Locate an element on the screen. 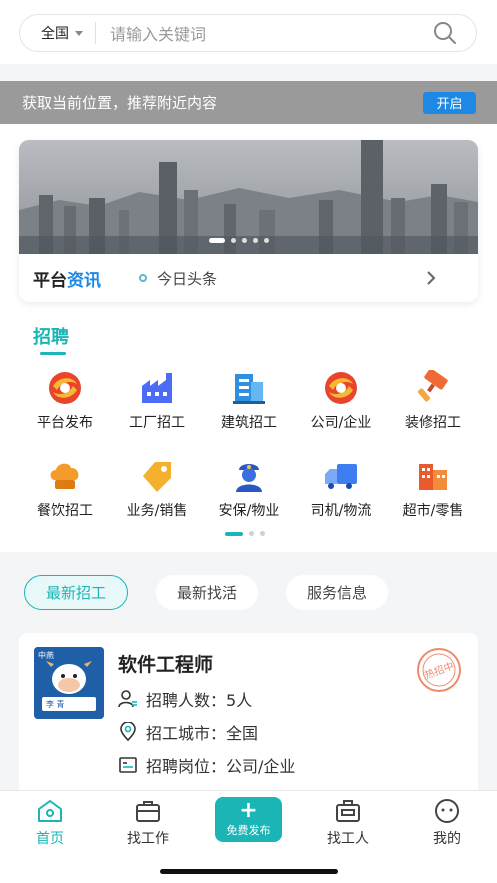 The height and width of the screenshot is (883, 497). caret-down-icon is located at coordinates (79, 33).